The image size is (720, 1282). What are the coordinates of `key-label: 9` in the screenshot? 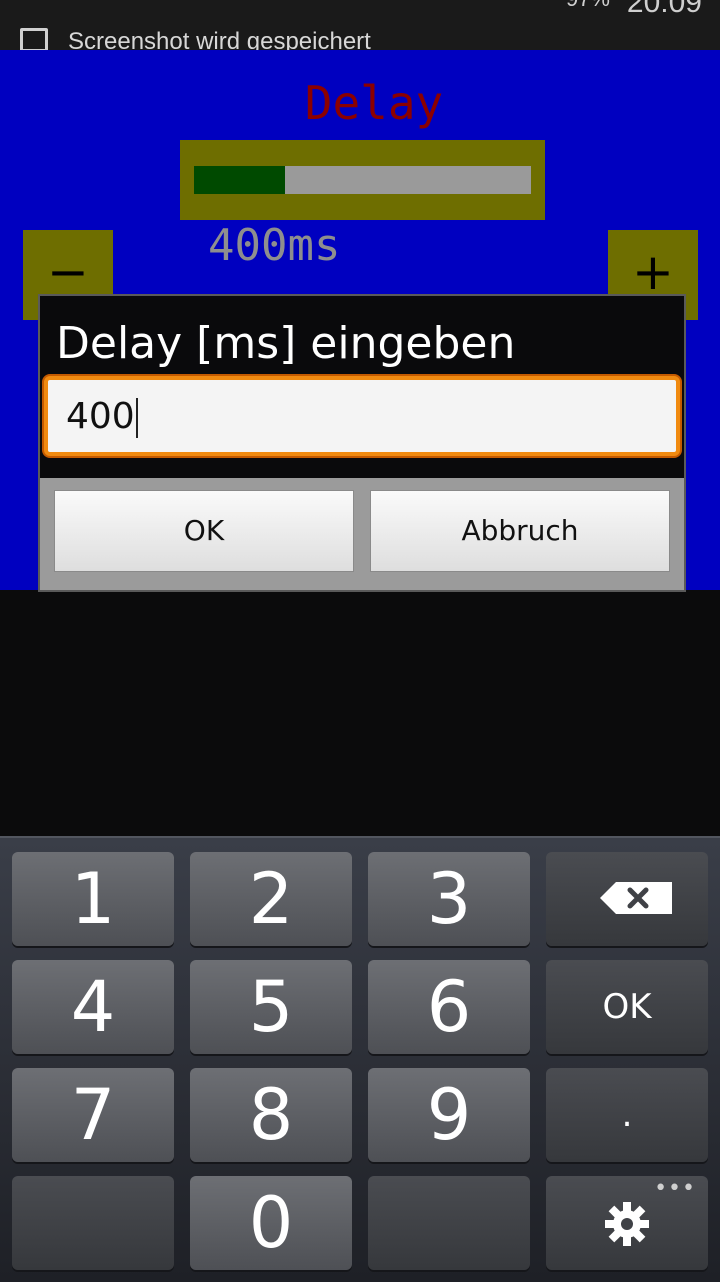 It's located at (449, 1115).